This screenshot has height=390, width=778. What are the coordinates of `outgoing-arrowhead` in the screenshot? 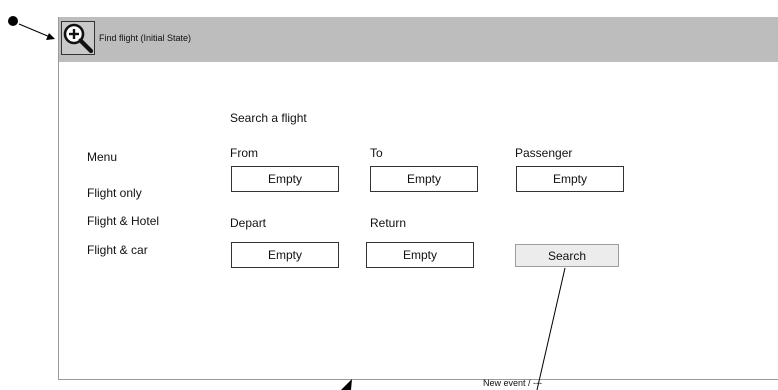 It's located at (346, 384).